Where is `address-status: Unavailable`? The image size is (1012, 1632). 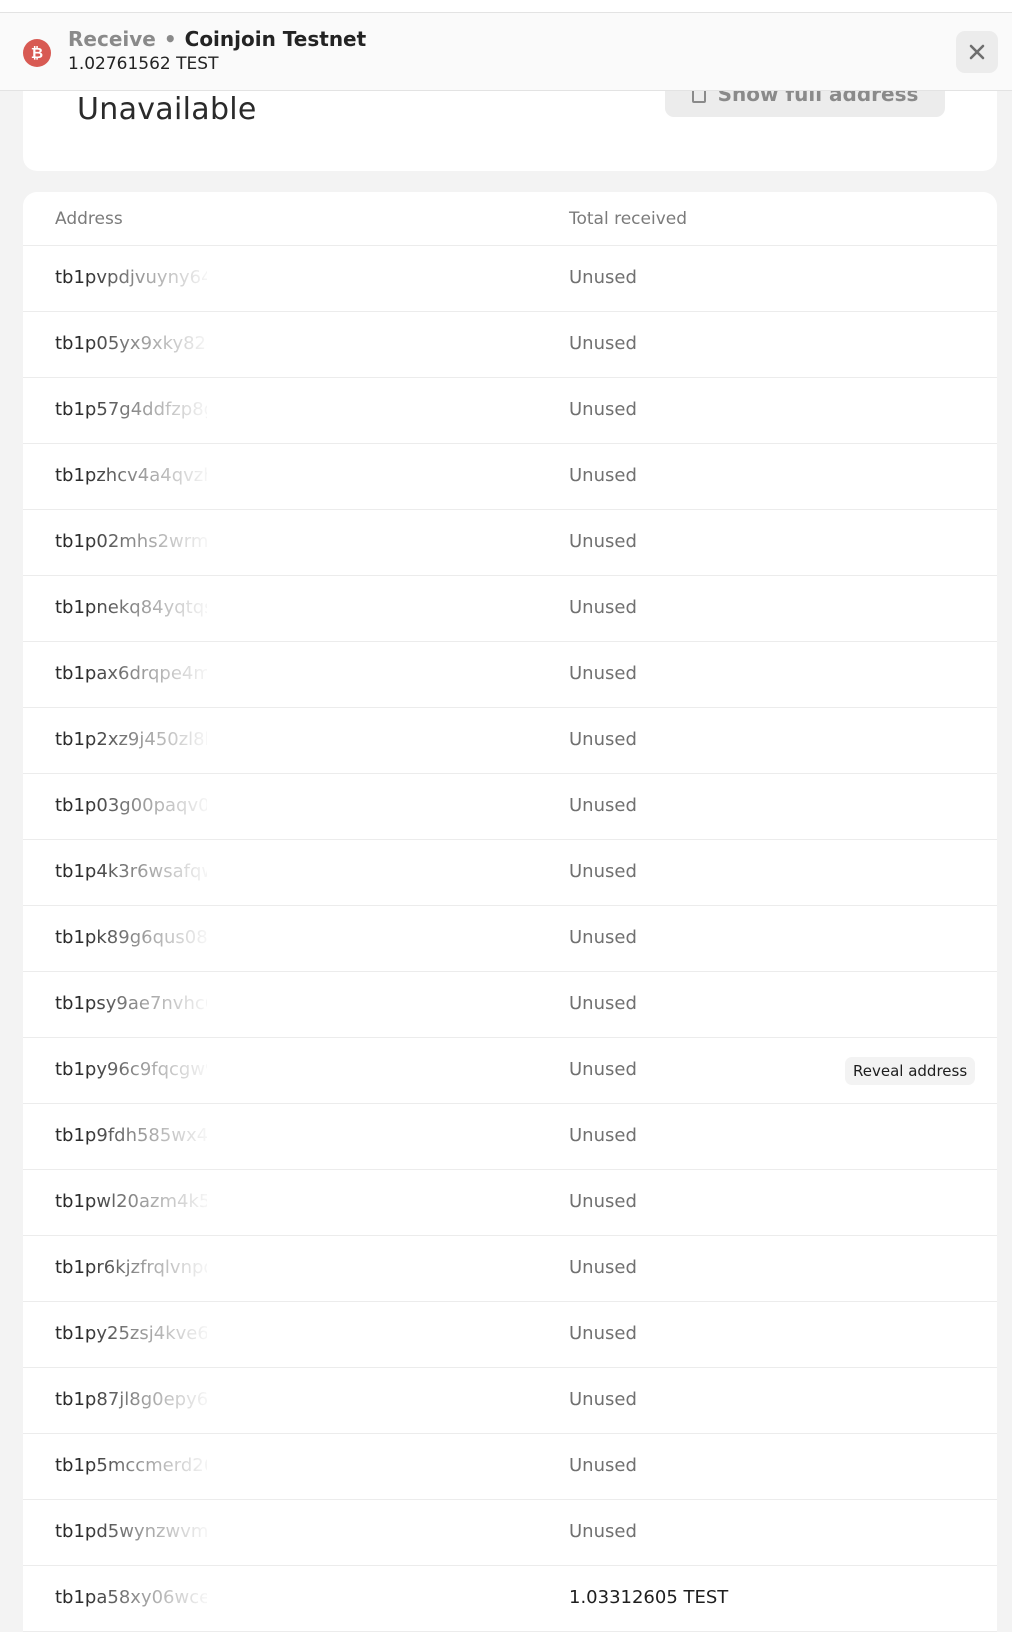
address-status: Unavailable is located at coordinates (167, 109).